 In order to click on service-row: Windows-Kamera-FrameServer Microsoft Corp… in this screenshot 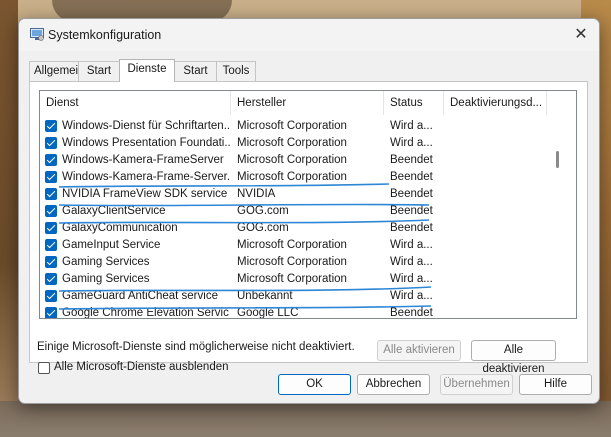, I will do `click(300, 160)`.